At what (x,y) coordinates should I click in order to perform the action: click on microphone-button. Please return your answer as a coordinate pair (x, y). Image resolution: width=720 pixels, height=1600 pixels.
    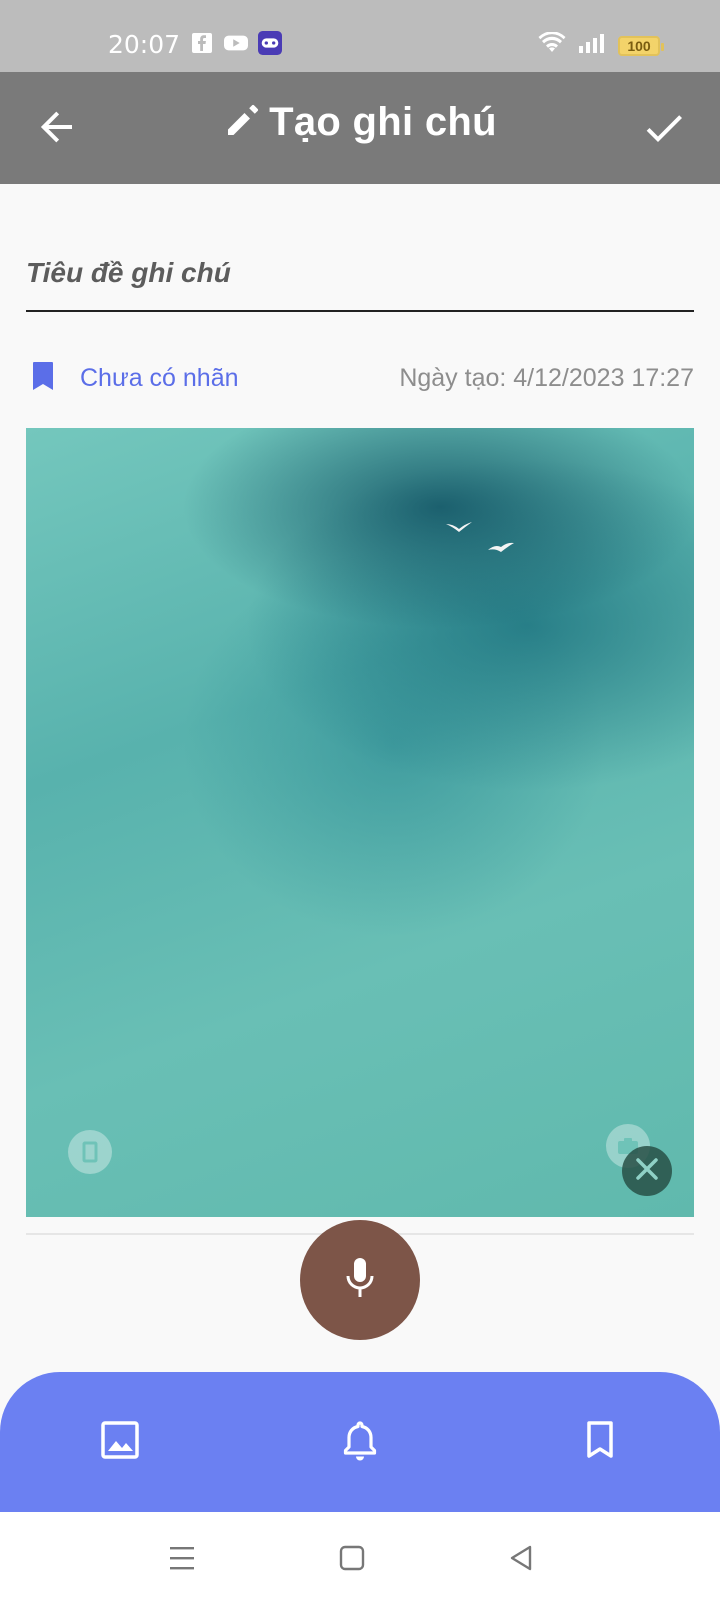
    Looking at the image, I should click on (360, 1280).